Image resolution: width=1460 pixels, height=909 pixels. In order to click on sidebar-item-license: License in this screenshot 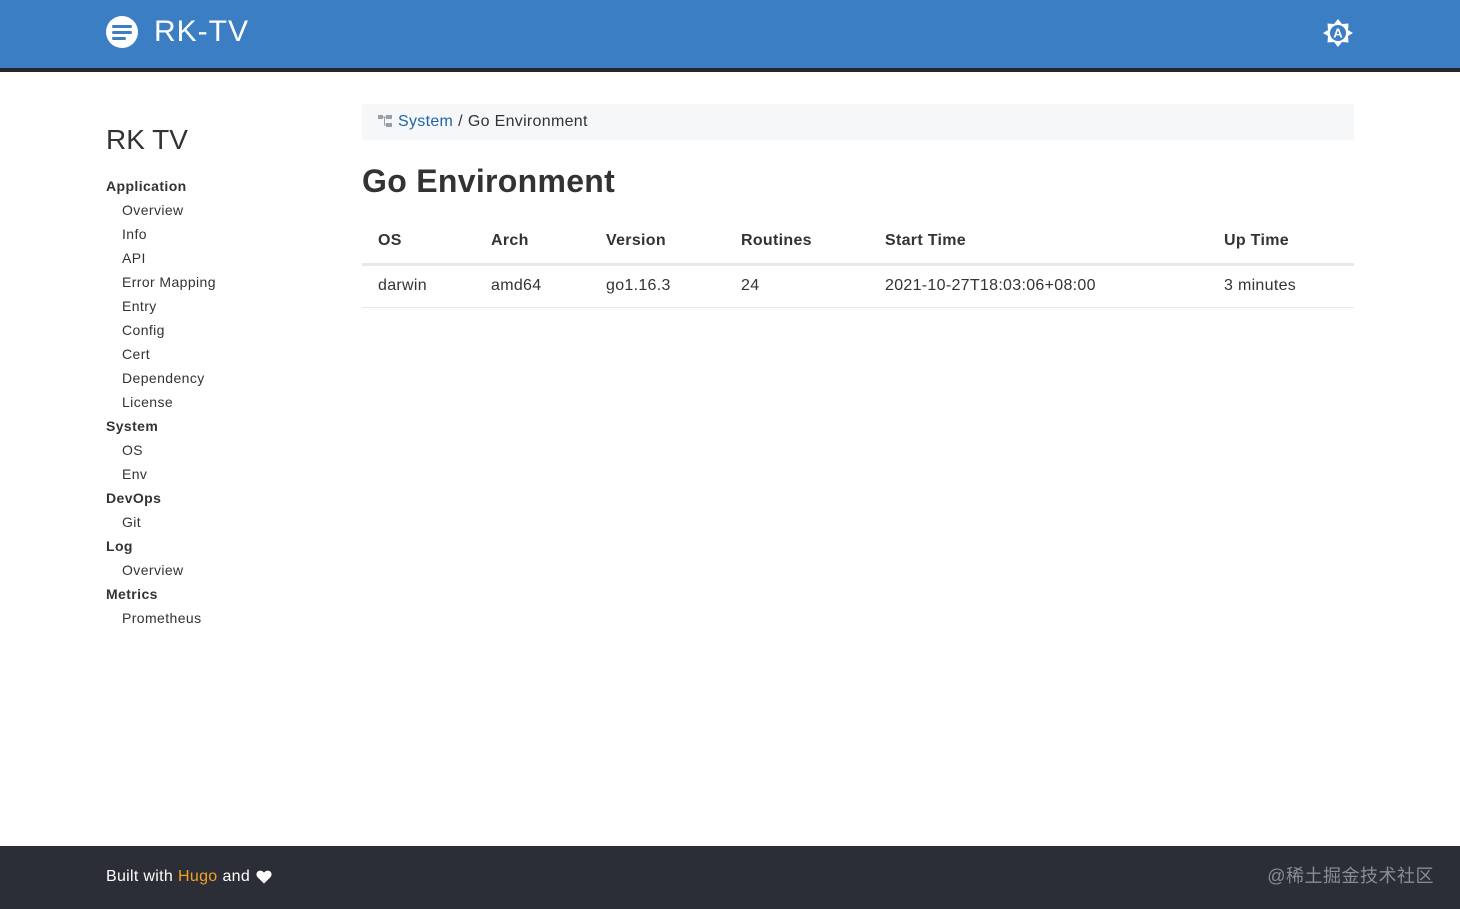, I will do `click(216, 402)`.